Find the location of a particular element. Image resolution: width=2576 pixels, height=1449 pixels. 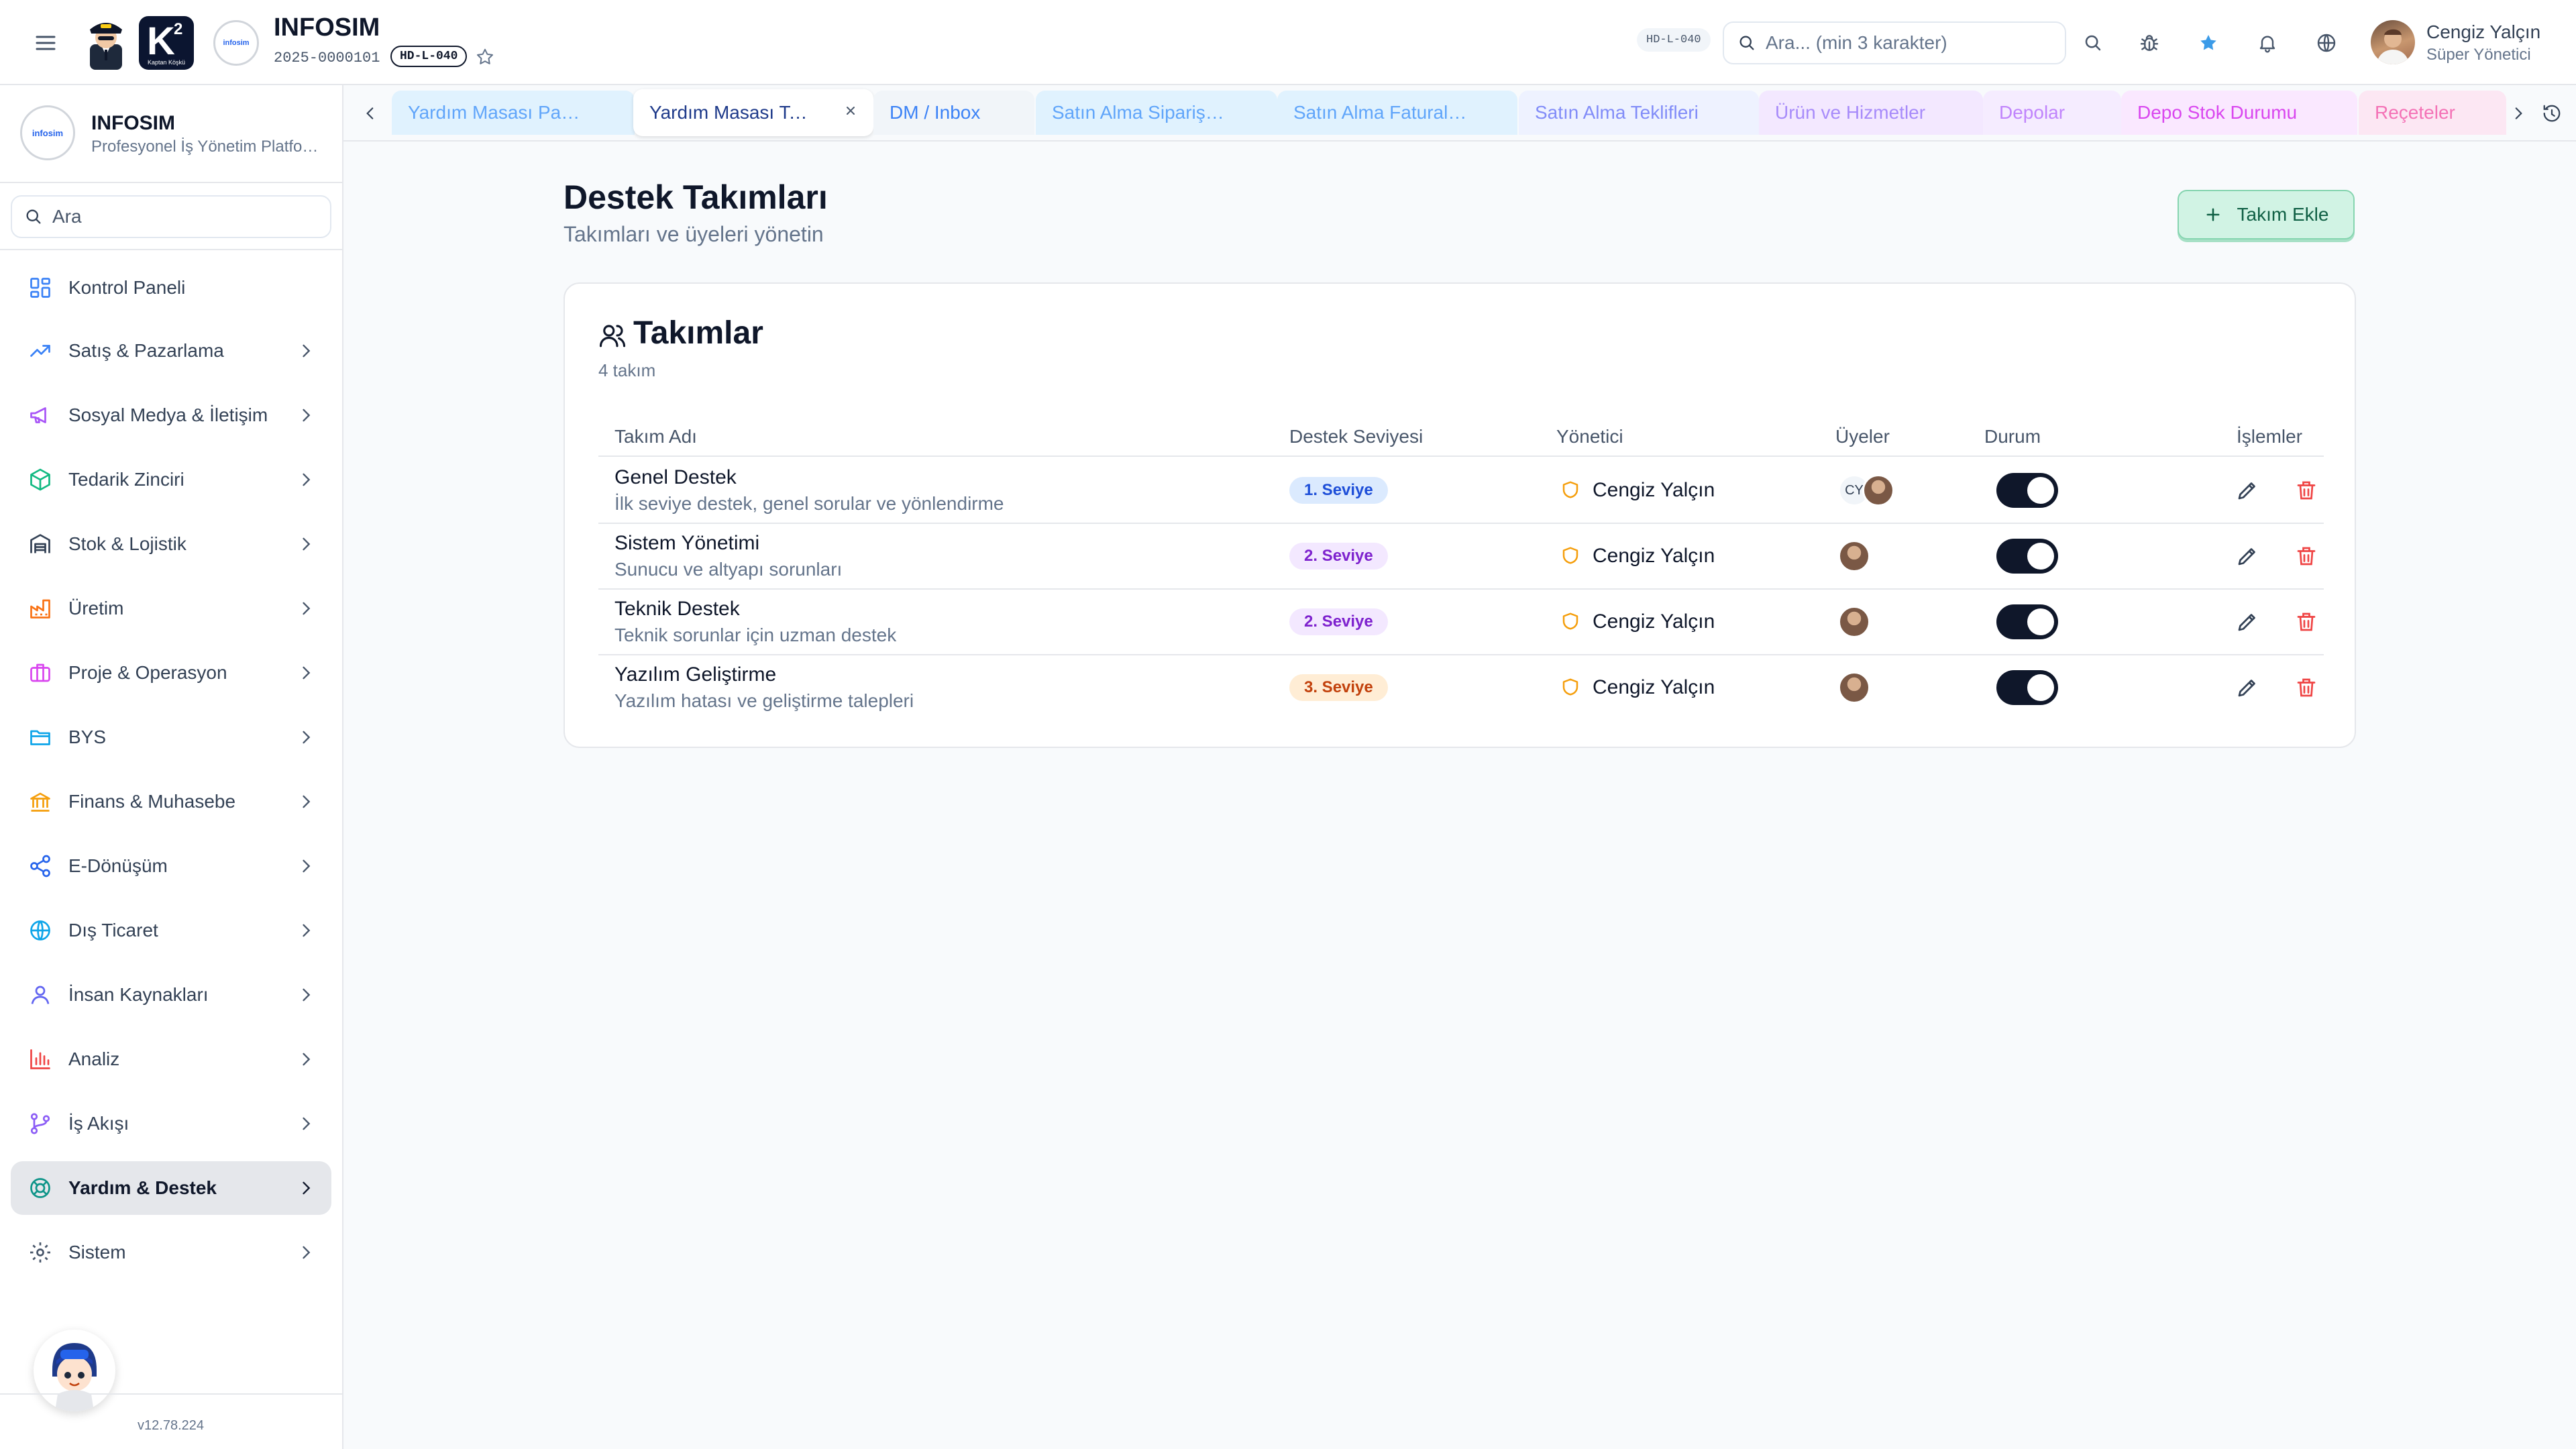

sidebar-item-stok-lojistik: Stok & Lojistik is located at coordinates (171, 544).